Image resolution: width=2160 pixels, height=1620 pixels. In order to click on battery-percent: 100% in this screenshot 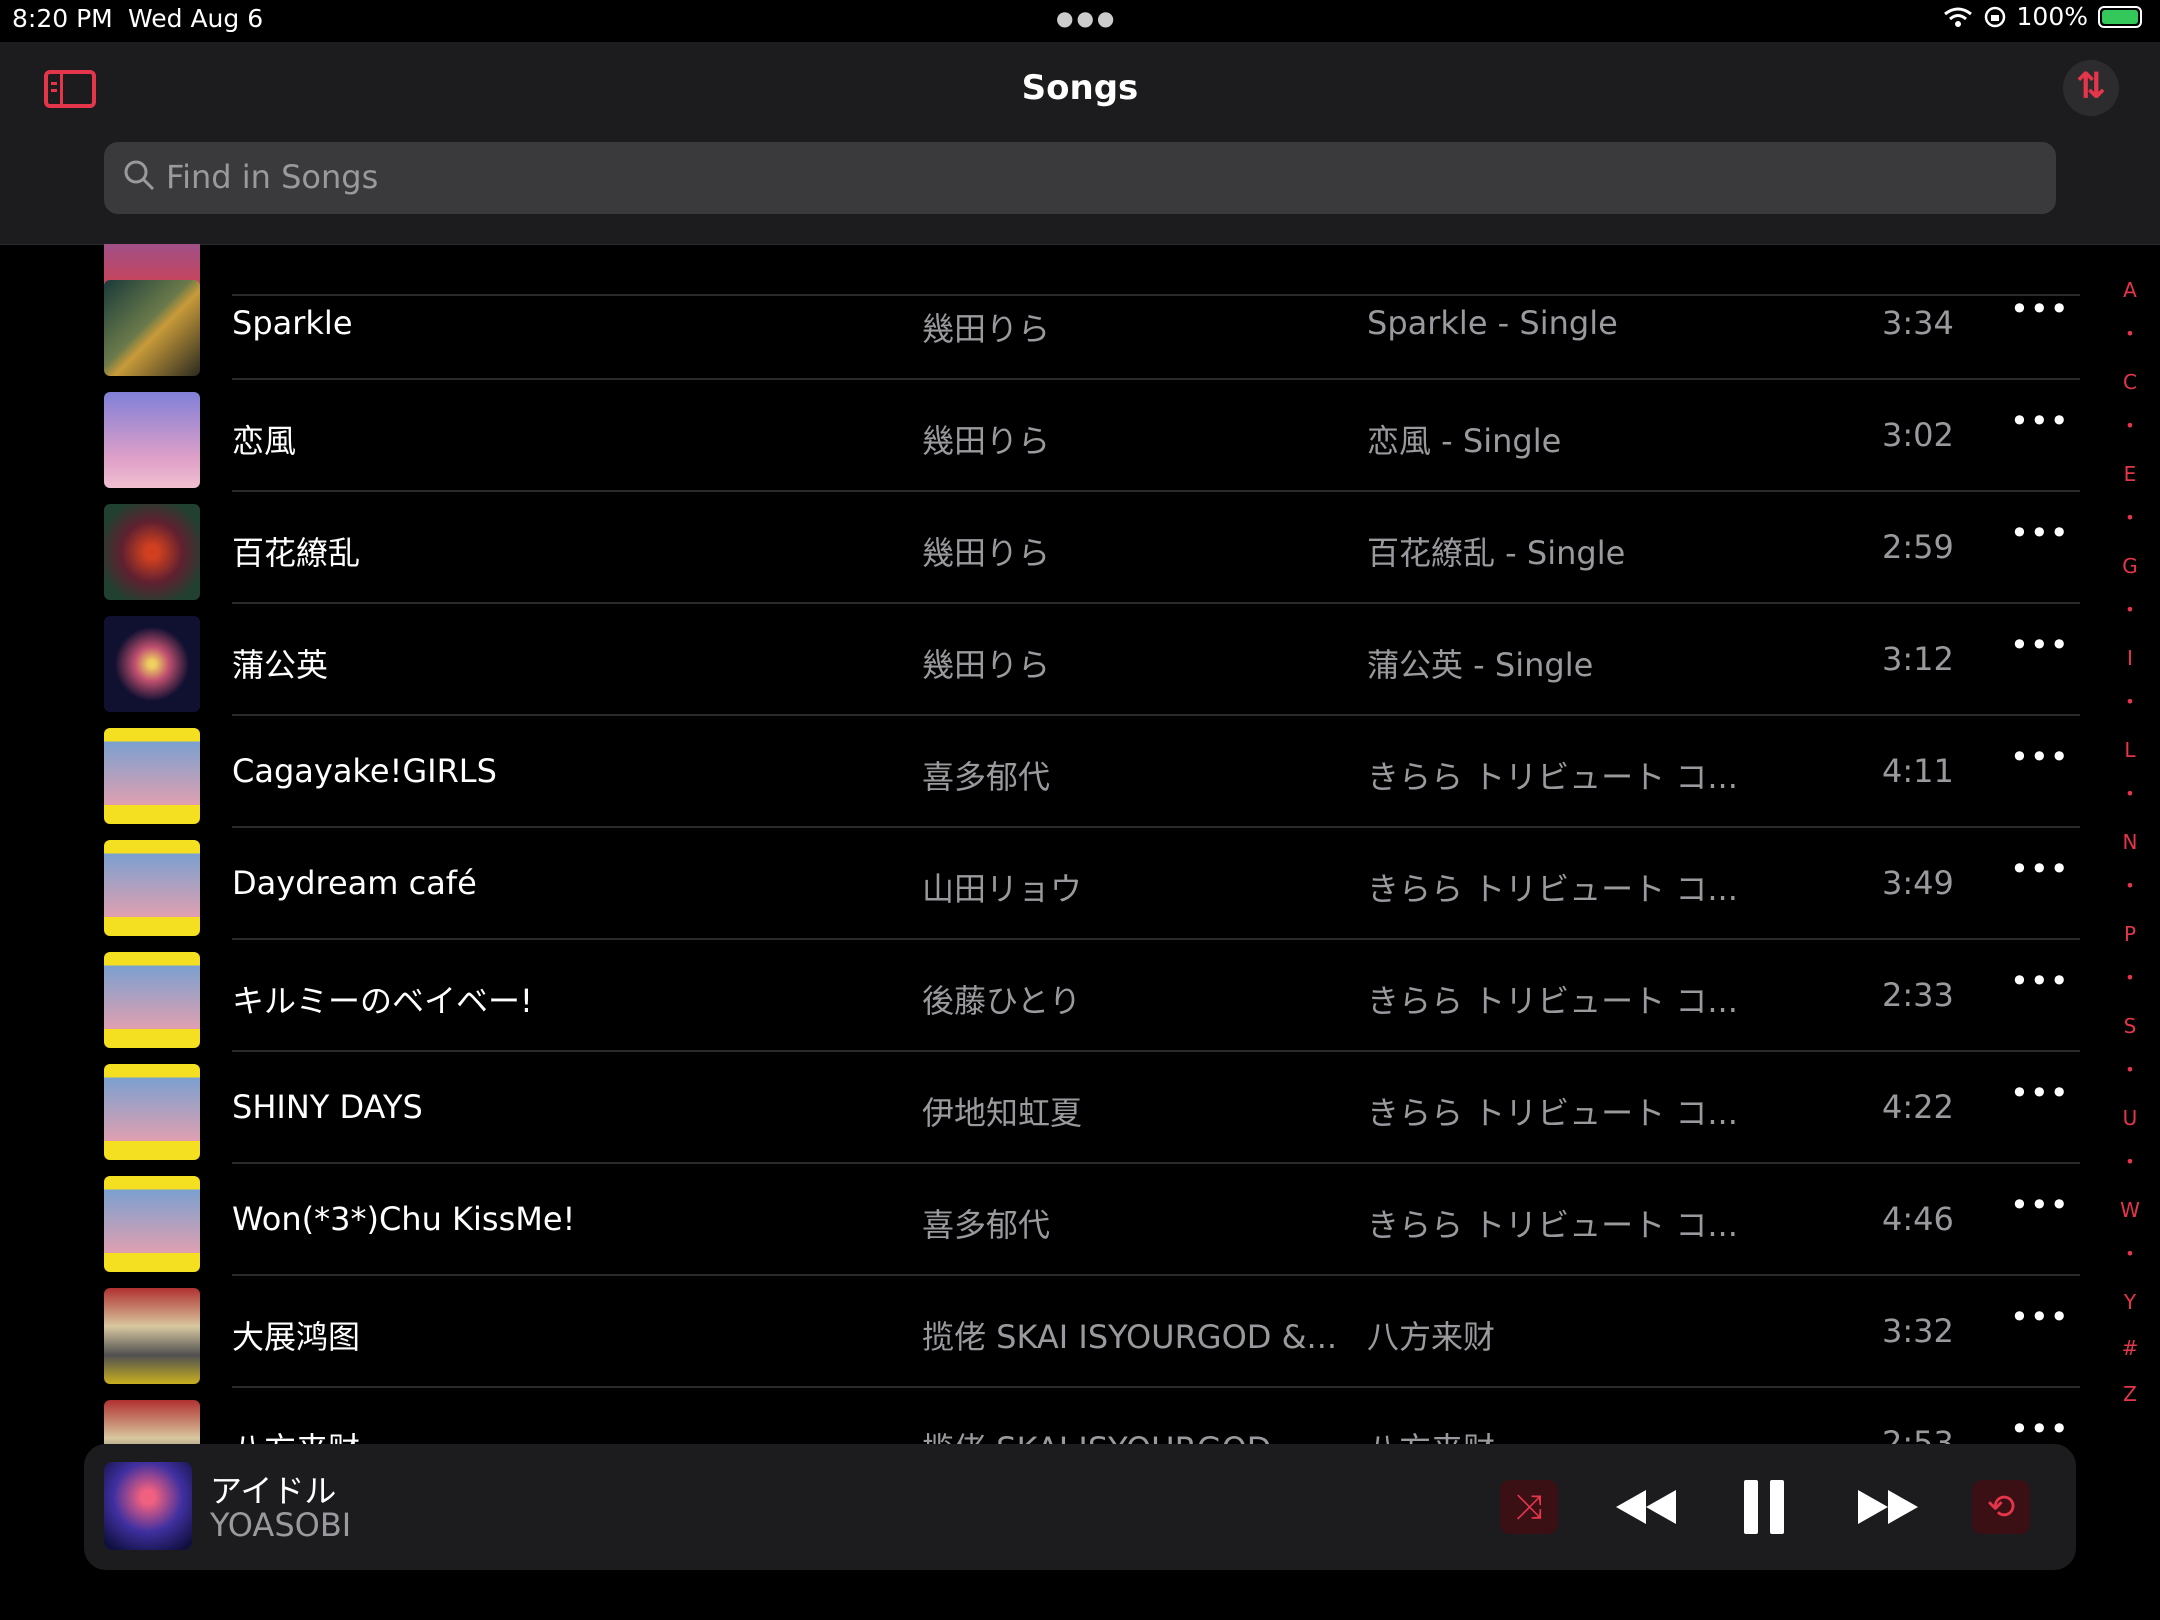, I will do `click(2052, 16)`.